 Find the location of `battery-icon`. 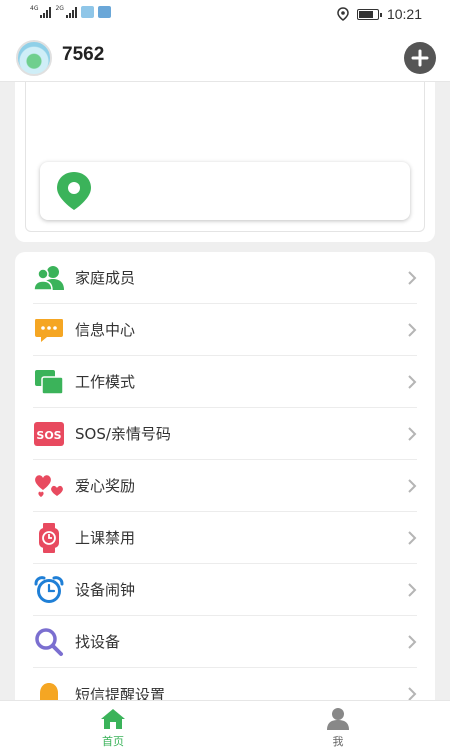

battery-icon is located at coordinates (369, 14).